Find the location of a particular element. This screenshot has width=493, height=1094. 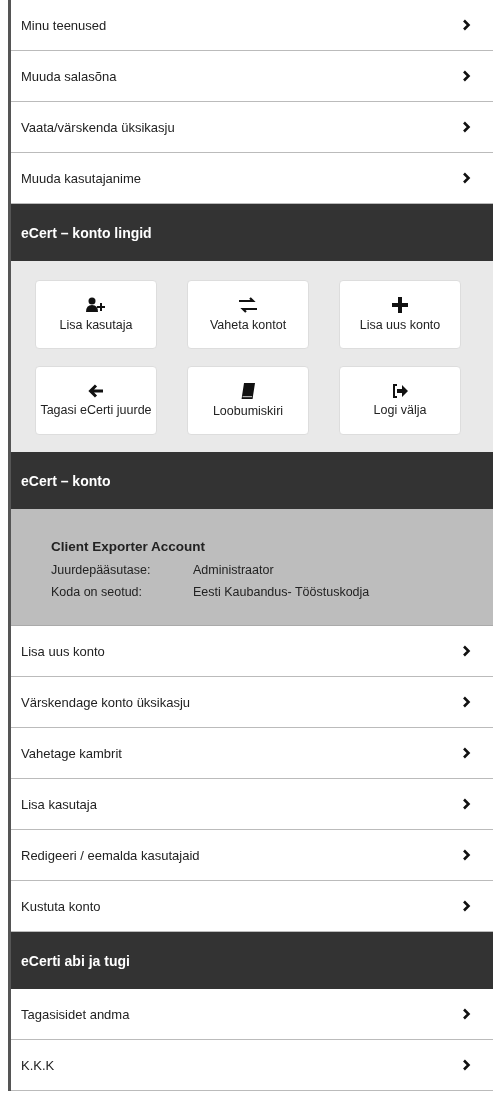

section-header: eCerti abi ja tugi is located at coordinates (252, 960).